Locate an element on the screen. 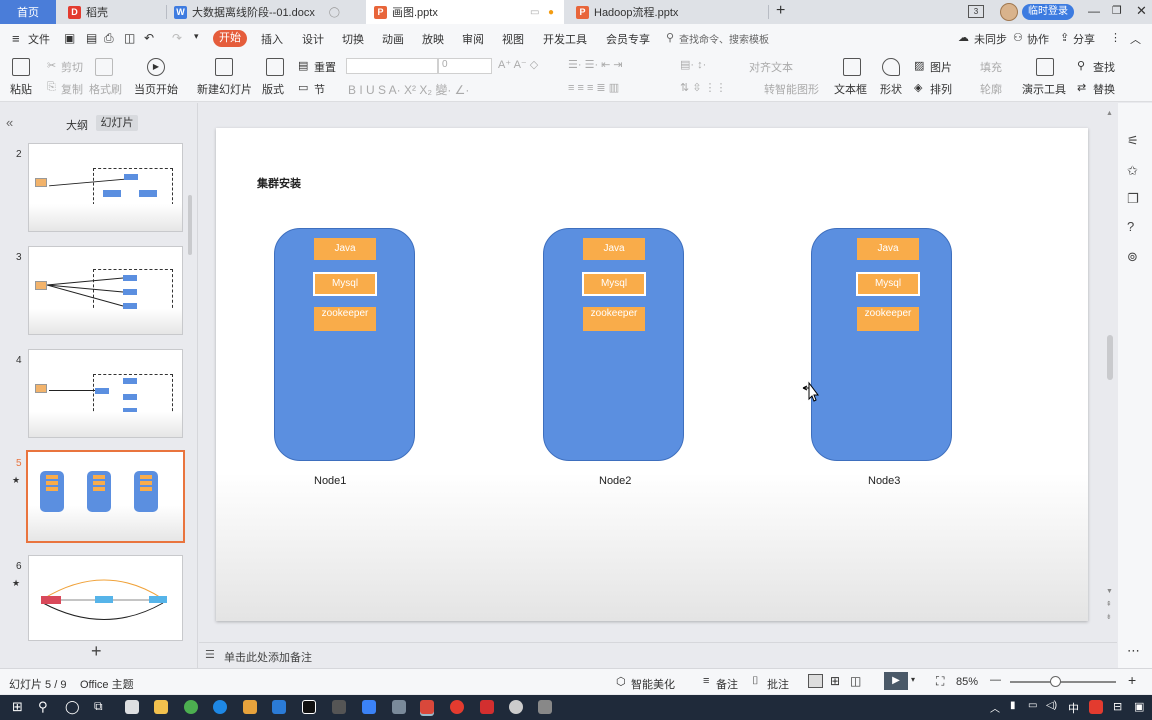 Image resolution: width=1152 pixels, height=720 pixels. typora-icon is located at coordinates (339, 707).